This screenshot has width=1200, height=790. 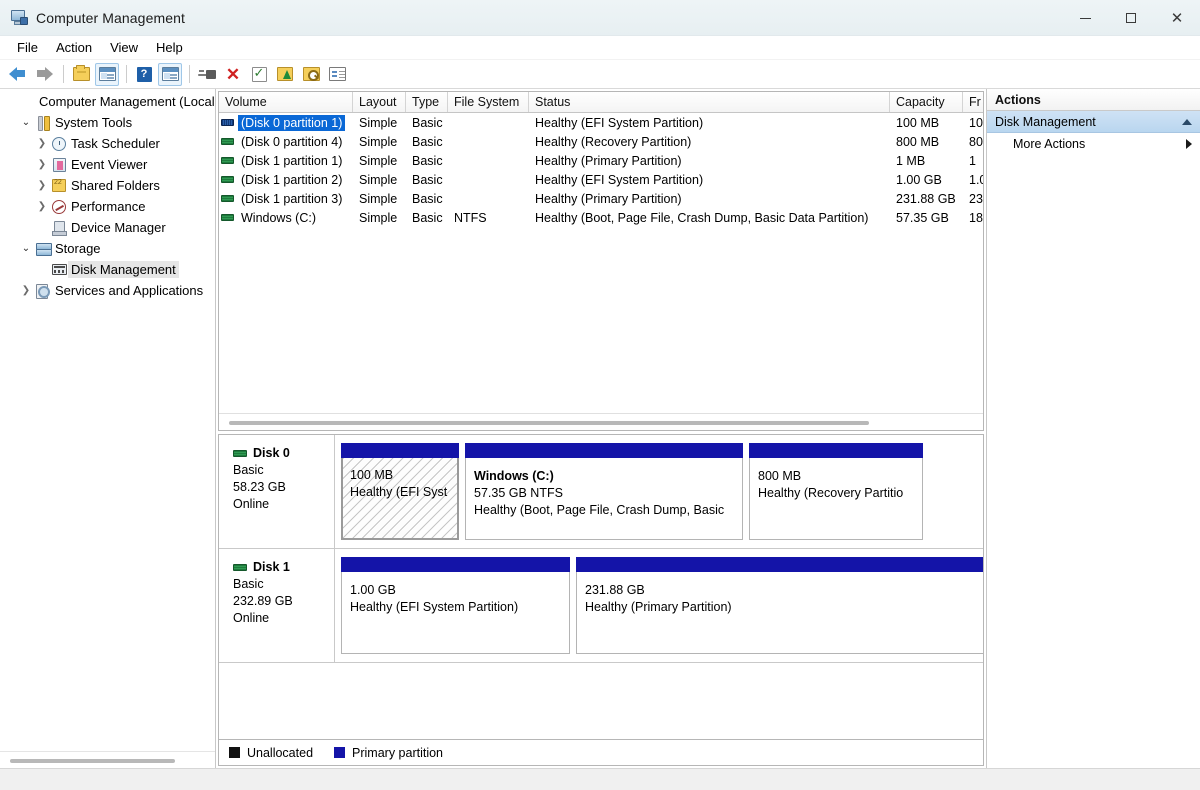 I want to click on volume-type-cell: Basic, so click(x=427, y=141).